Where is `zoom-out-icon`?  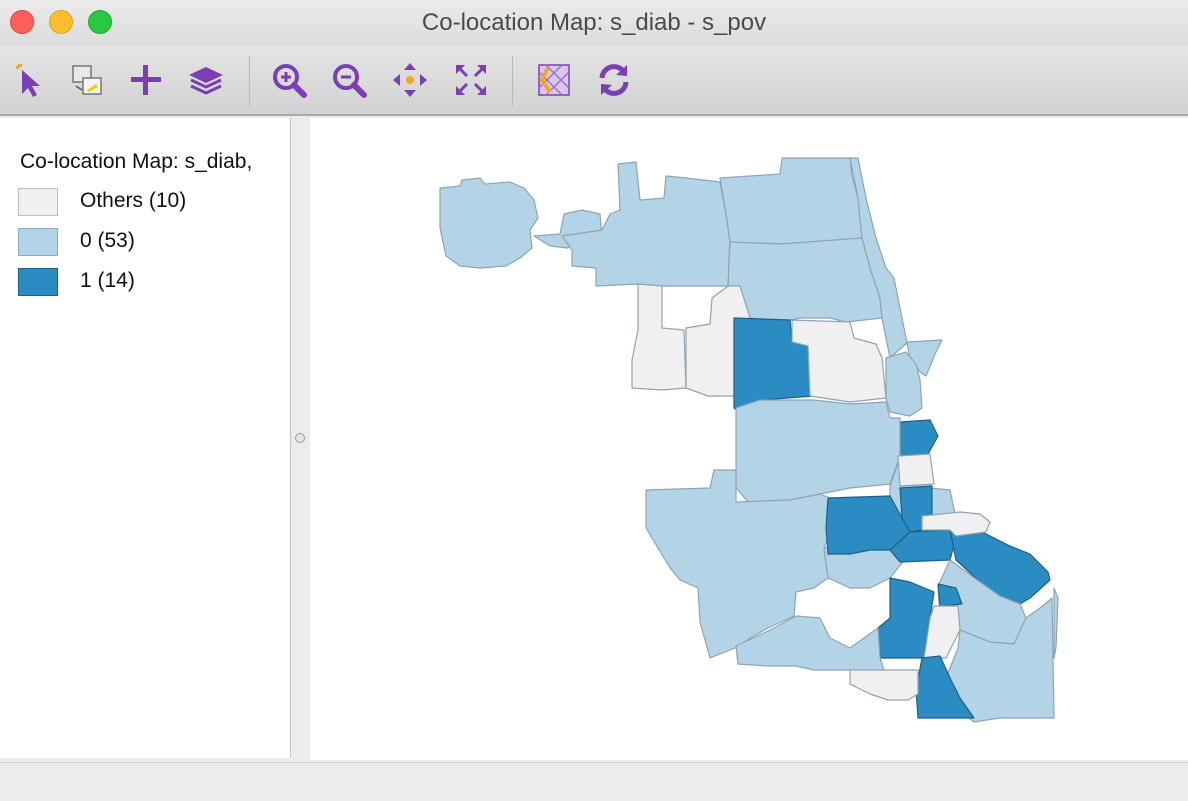 zoom-out-icon is located at coordinates (350, 81).